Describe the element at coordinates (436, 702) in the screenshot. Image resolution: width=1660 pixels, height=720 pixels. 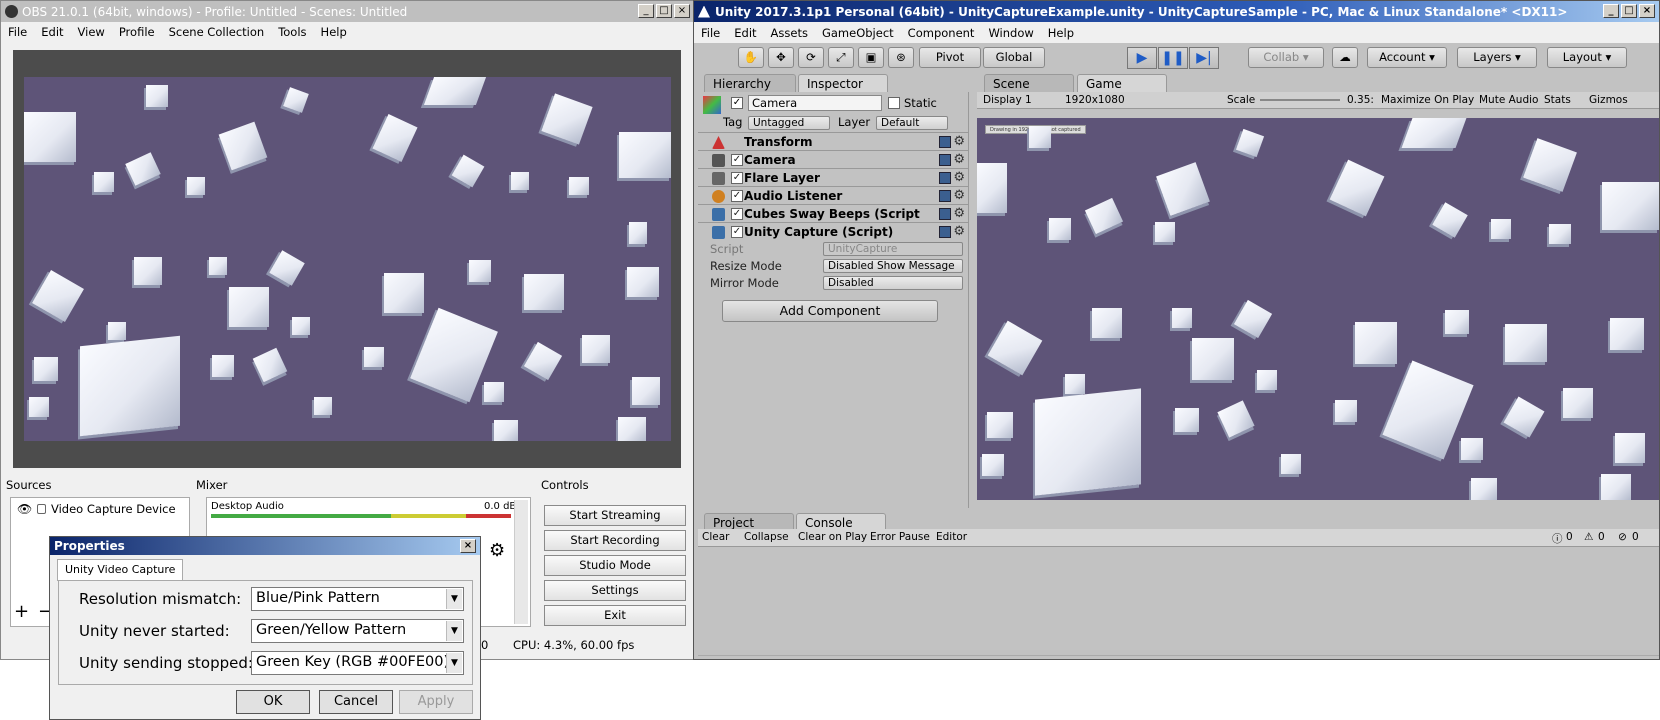
I see `apply-button: Apply` at that location.